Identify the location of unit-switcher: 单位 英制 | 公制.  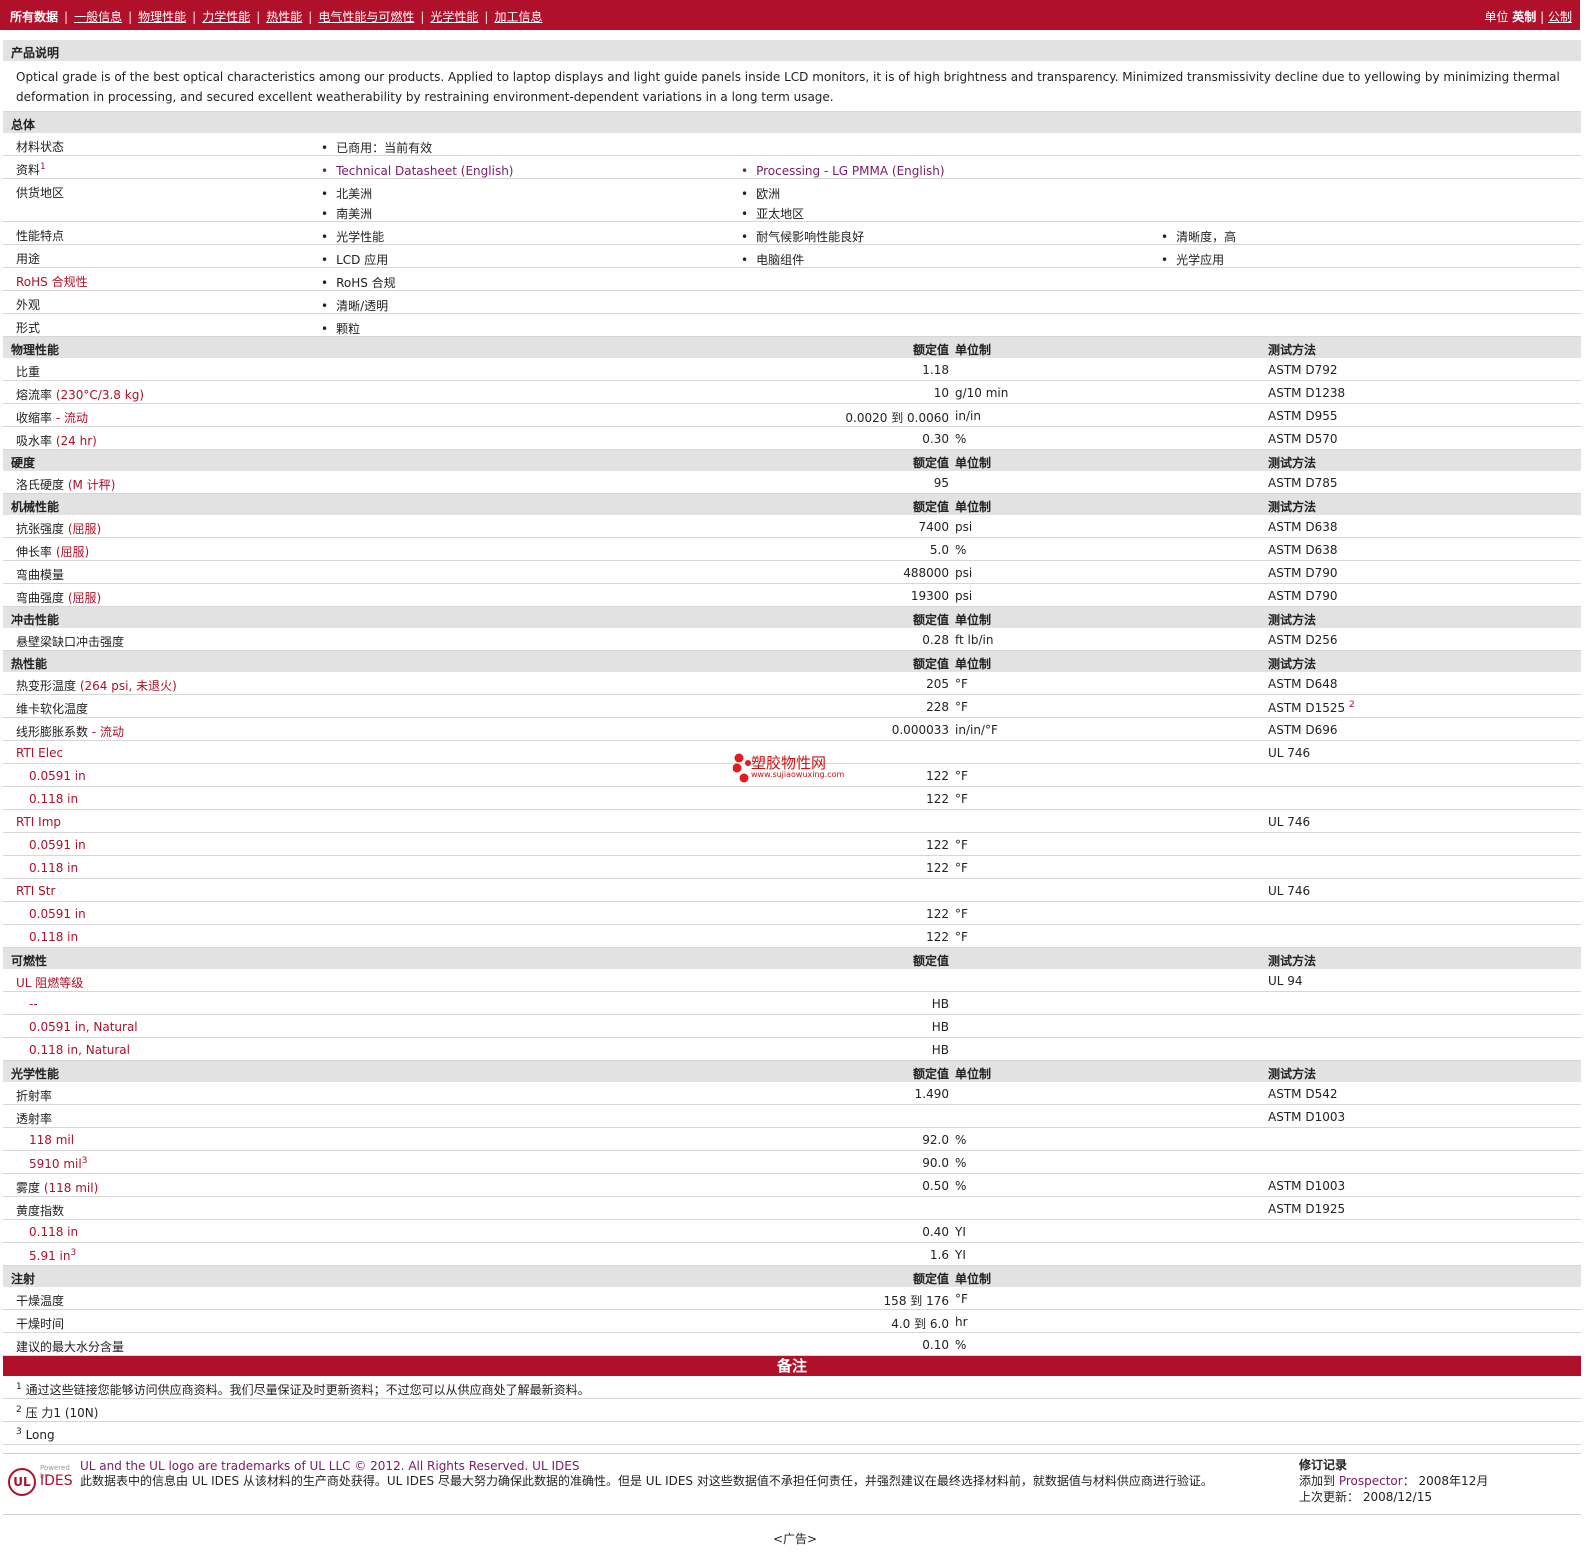
(1528, 17).